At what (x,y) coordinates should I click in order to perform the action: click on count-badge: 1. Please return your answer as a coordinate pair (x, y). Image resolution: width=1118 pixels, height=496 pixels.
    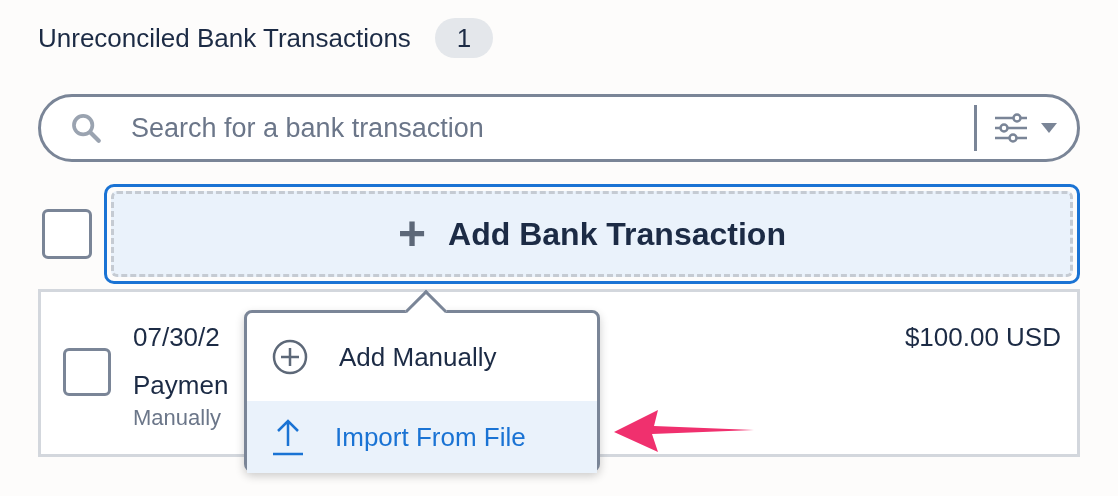
    Looking at the image, I should click on (463, 38).